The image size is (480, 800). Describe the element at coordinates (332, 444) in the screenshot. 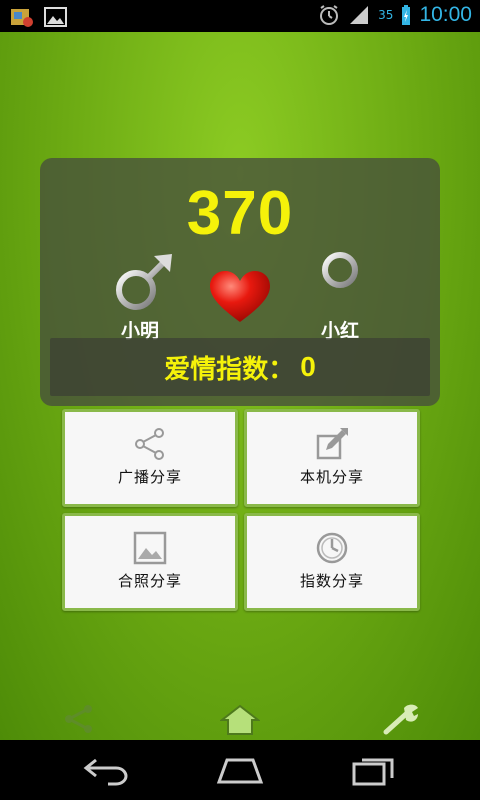

I see `edit-share-icon` at that location.